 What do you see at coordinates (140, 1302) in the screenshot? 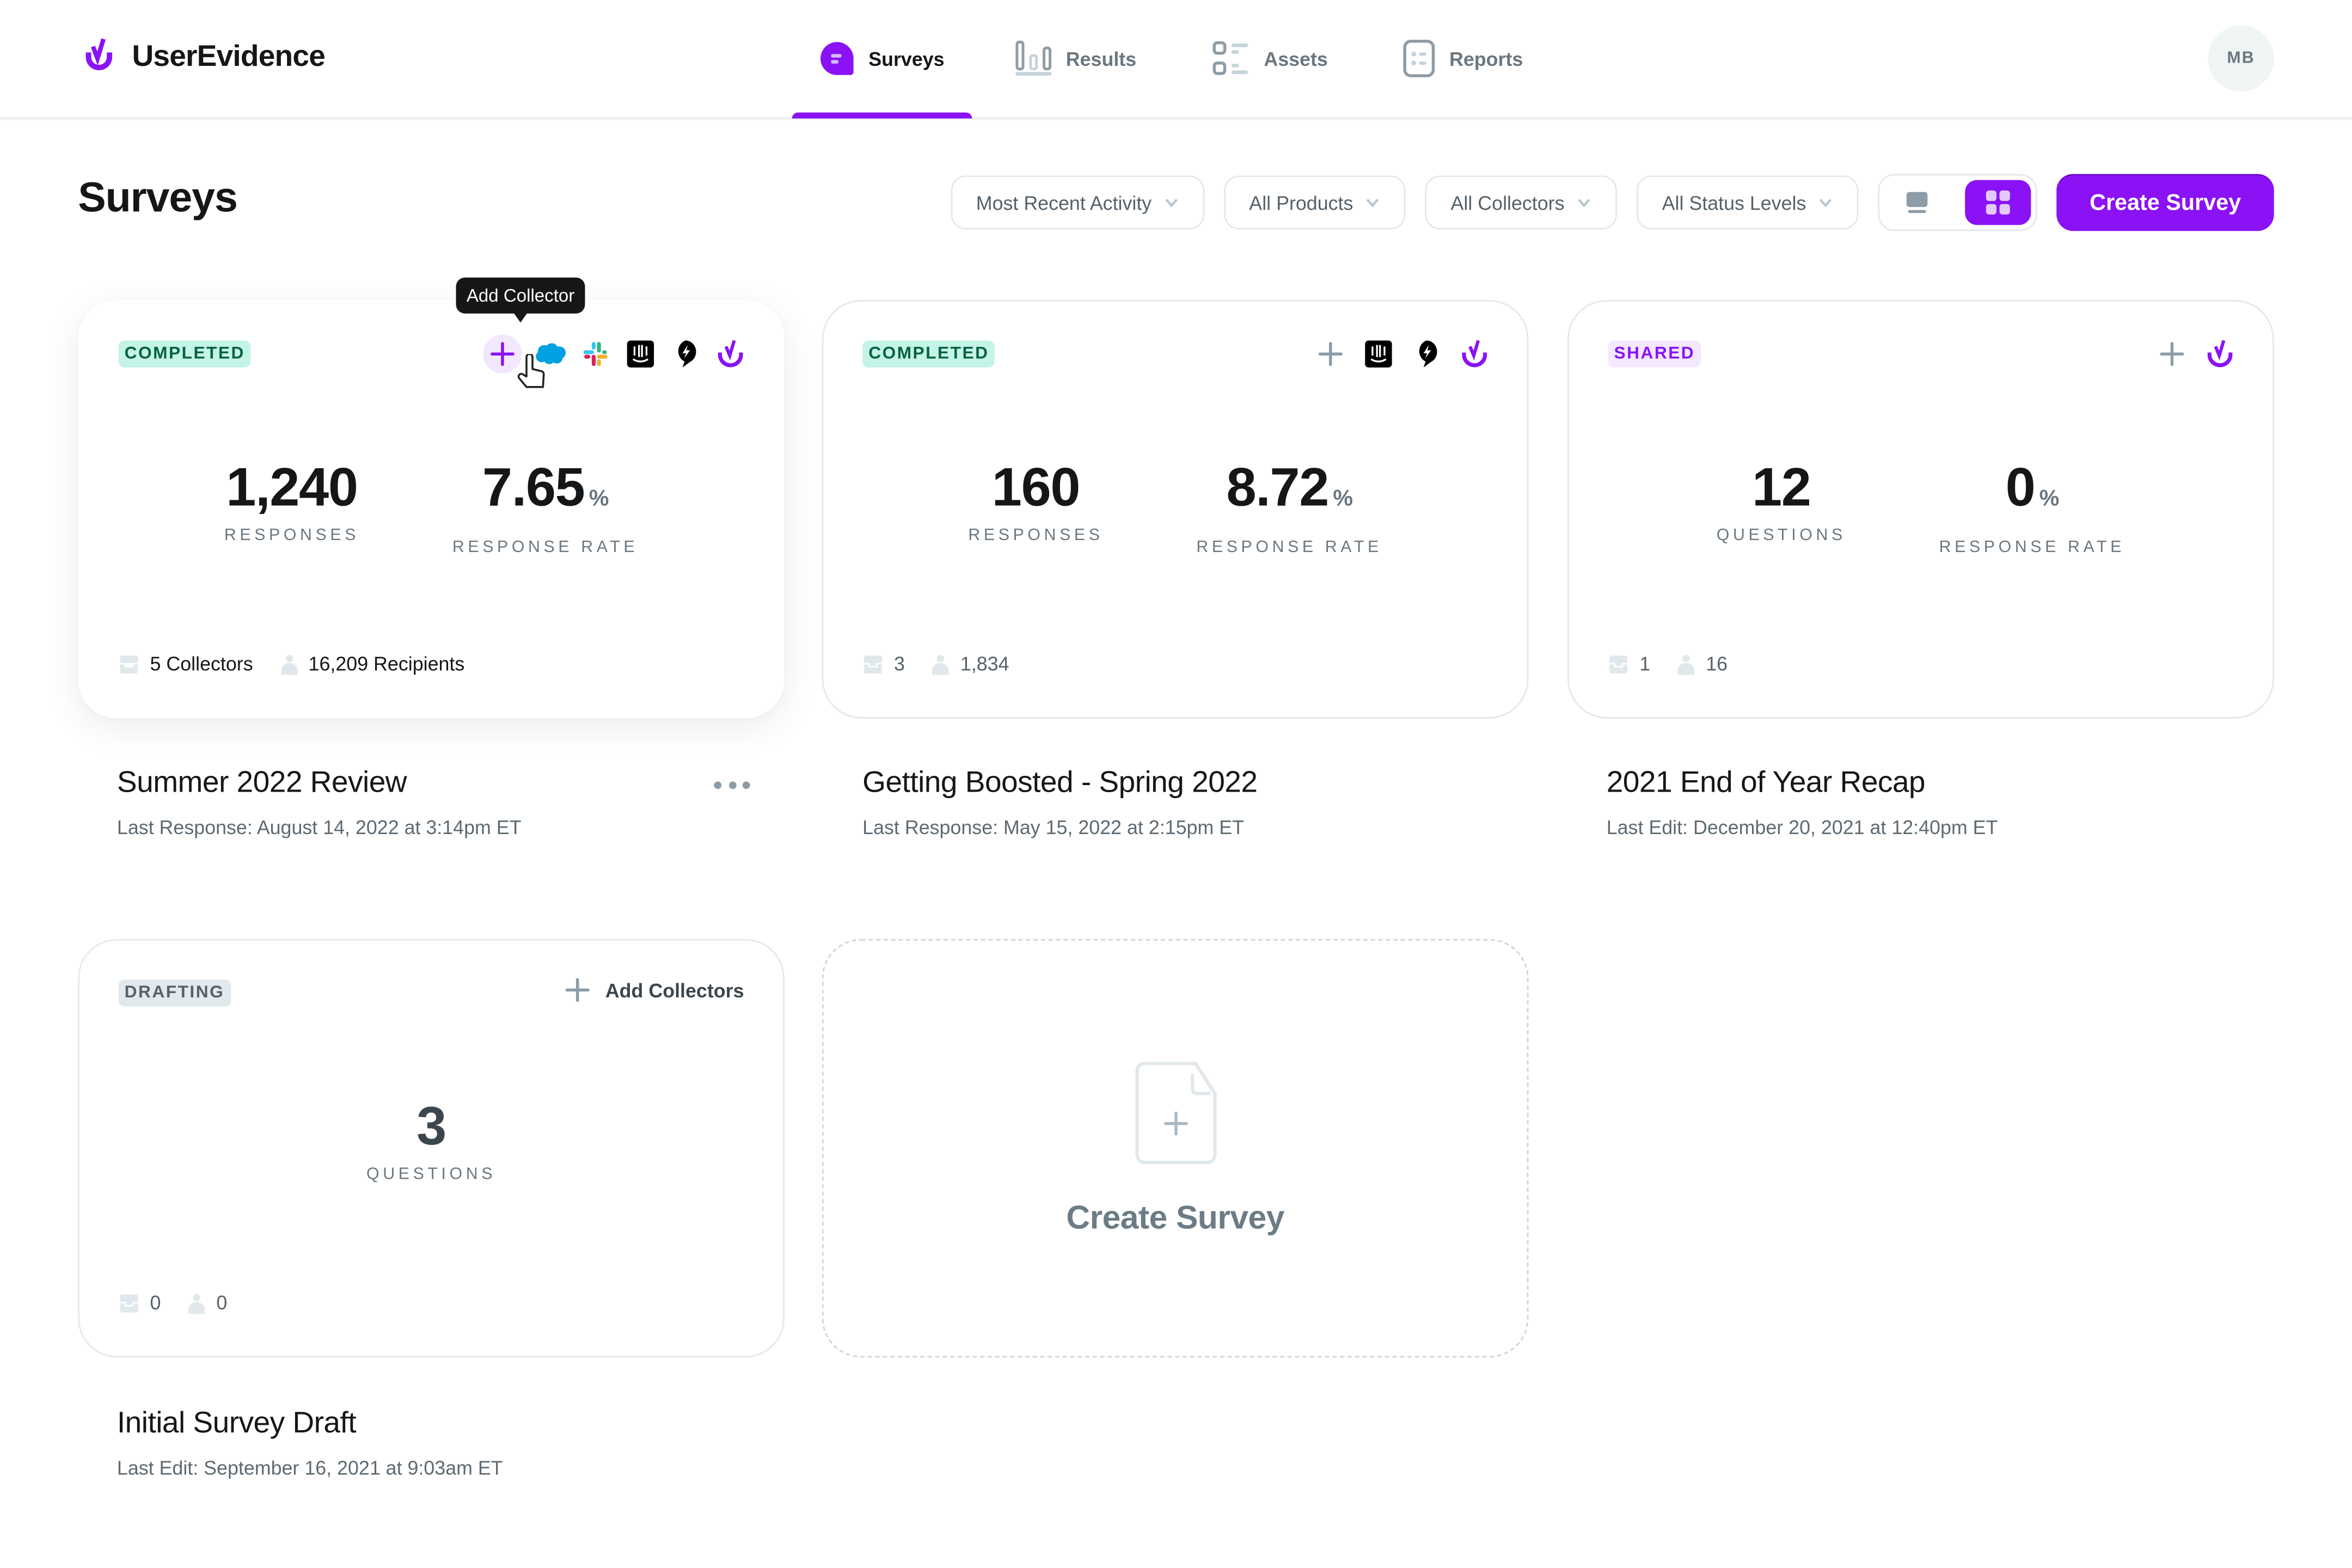
I see `collectors-count: 0` at bounding box center [140, 1302].